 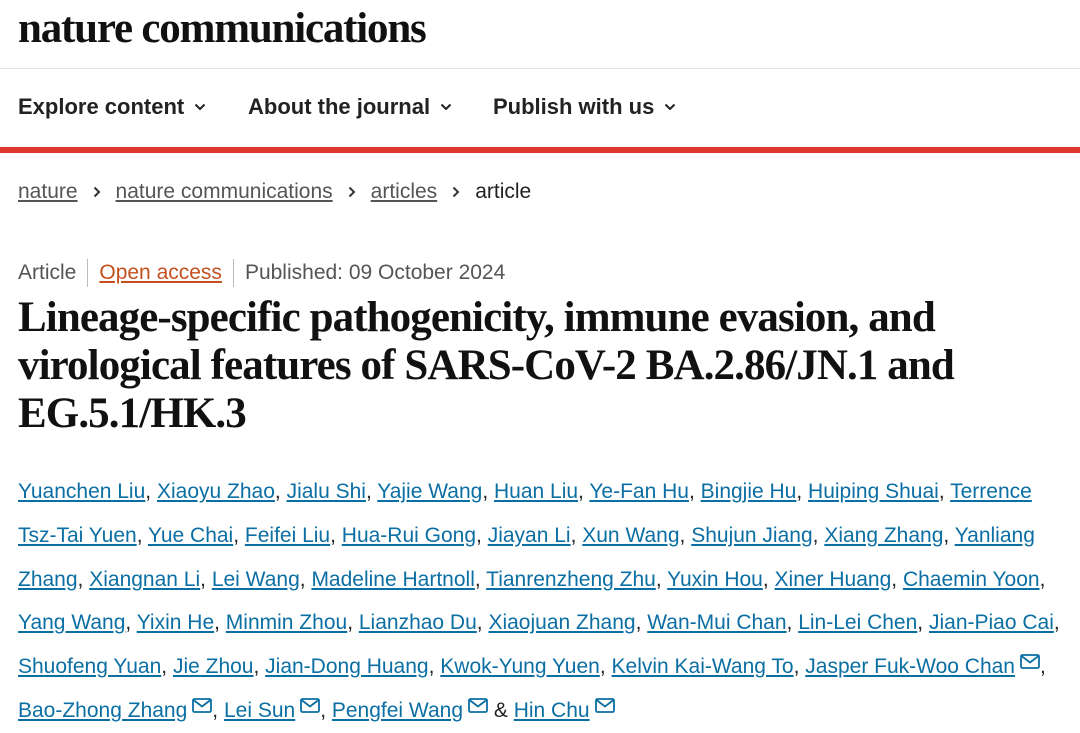 I want to click on breadcrumb-current: article, so click(x=503, y=191).